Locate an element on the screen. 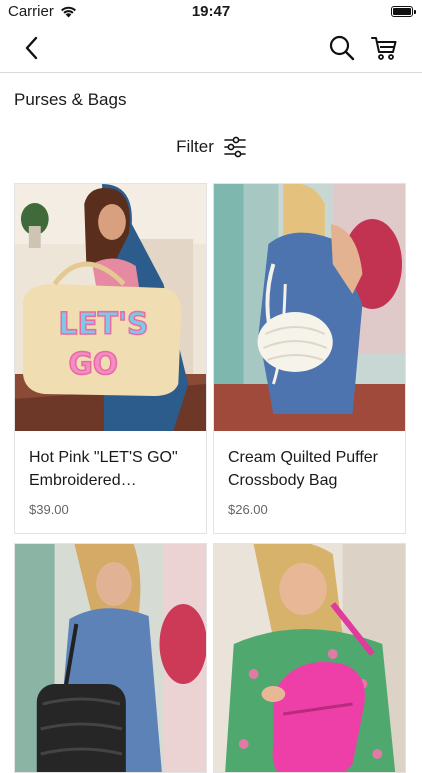  search-icon is located at coordinates (342, 48).